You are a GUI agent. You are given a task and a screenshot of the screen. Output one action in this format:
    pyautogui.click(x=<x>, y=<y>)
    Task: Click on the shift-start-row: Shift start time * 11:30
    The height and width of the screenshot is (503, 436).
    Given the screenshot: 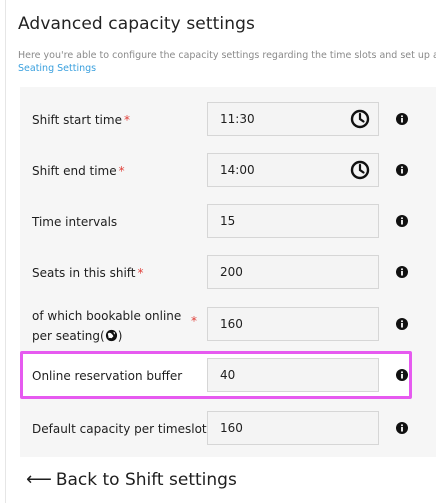 What is the action you would take?
    pyautogui.click(x=228, y=120)
    